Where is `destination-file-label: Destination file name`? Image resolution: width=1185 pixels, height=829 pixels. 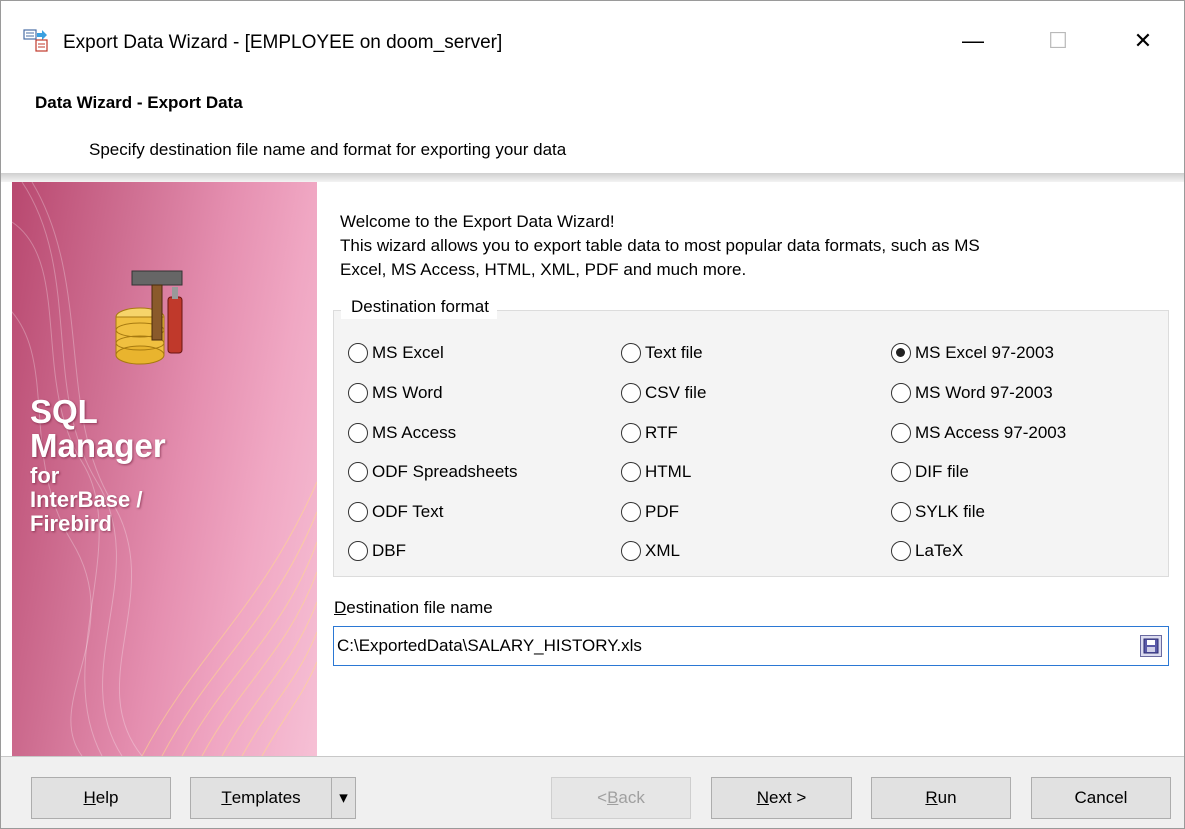 destination-file-label: Destination file name is located at coordinates (413, 608).